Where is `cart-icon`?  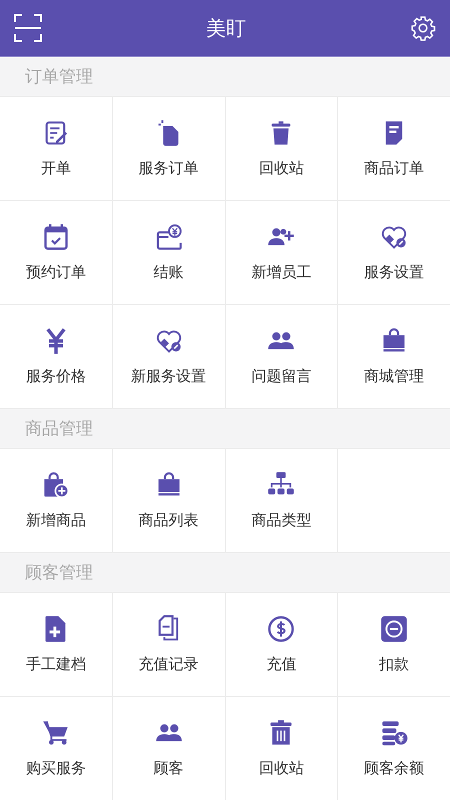 cart-icon is located at coordinates (56, 733).